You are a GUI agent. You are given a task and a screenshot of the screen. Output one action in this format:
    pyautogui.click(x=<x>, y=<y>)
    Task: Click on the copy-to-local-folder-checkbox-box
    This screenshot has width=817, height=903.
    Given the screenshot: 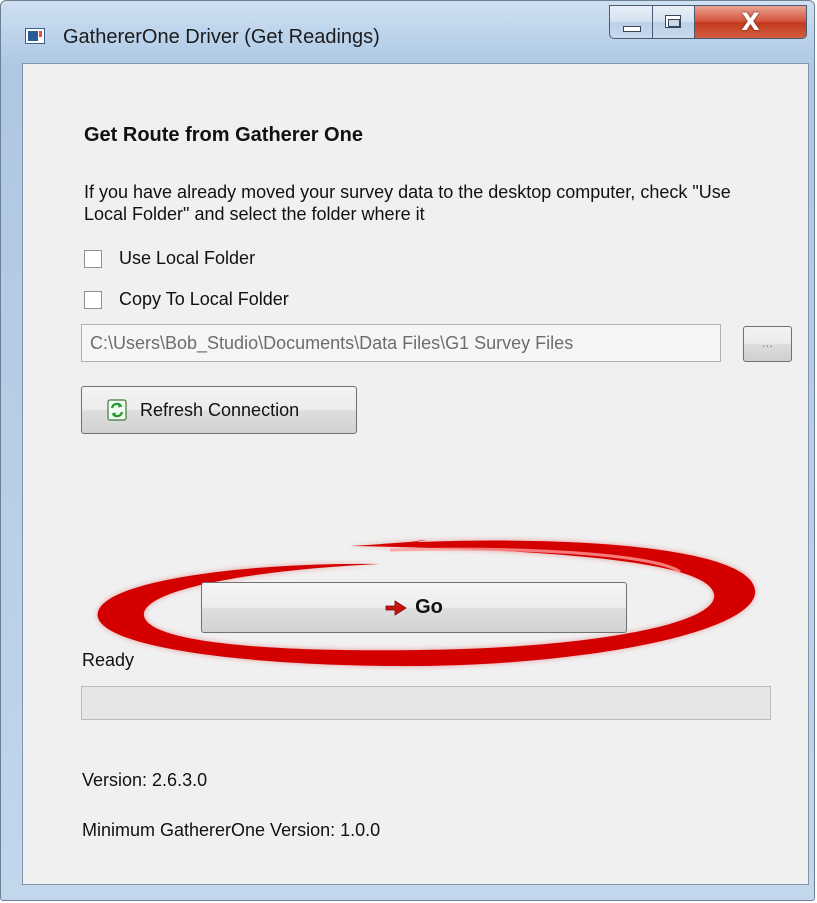 What is the action you would take?
    pyautogui.click(x=93, y=299)
    